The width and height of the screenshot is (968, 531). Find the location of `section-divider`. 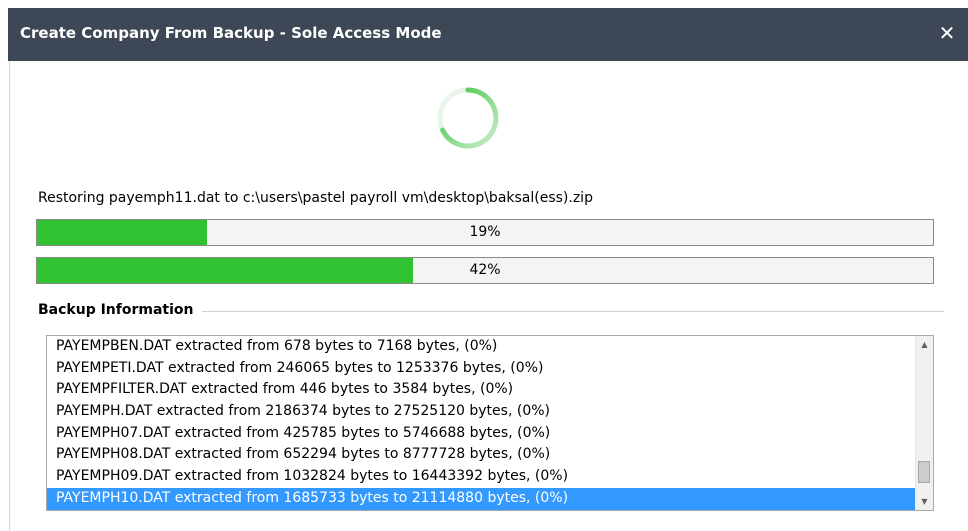

section-divider is located at coordinates (572, 311).